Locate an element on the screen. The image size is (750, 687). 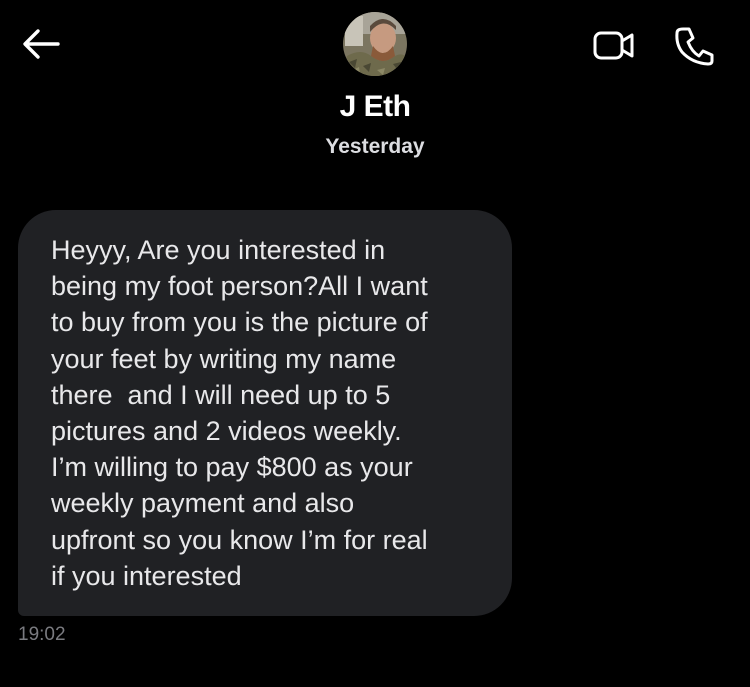
avatar is located at coordinates (375, 44).